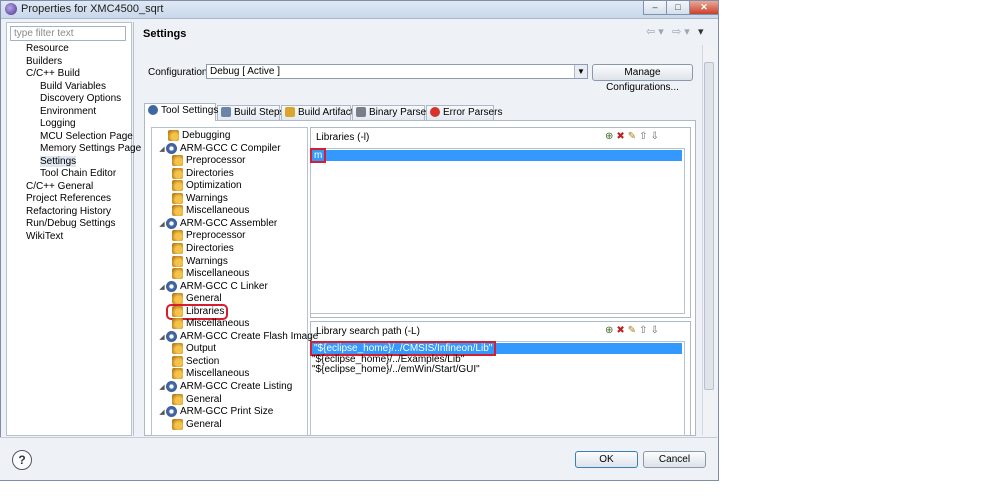 The image size is (999, 502). What do you see at coordinates (245, 71) in the screenshot?
I see `configuration-value: Debug [ Active ]` at bounding box center [245, 71].